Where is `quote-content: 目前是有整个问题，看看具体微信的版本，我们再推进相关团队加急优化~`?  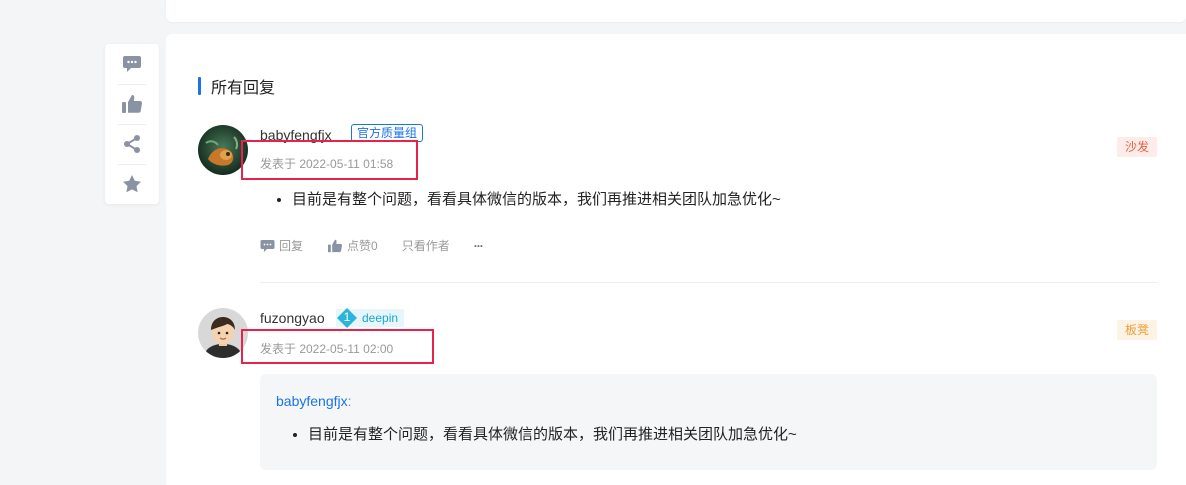
quote-content: 目前是有整个问题，看看具体微信的版本，我们再推进相关团队加急优化~ is located at coordinates (536, 435).